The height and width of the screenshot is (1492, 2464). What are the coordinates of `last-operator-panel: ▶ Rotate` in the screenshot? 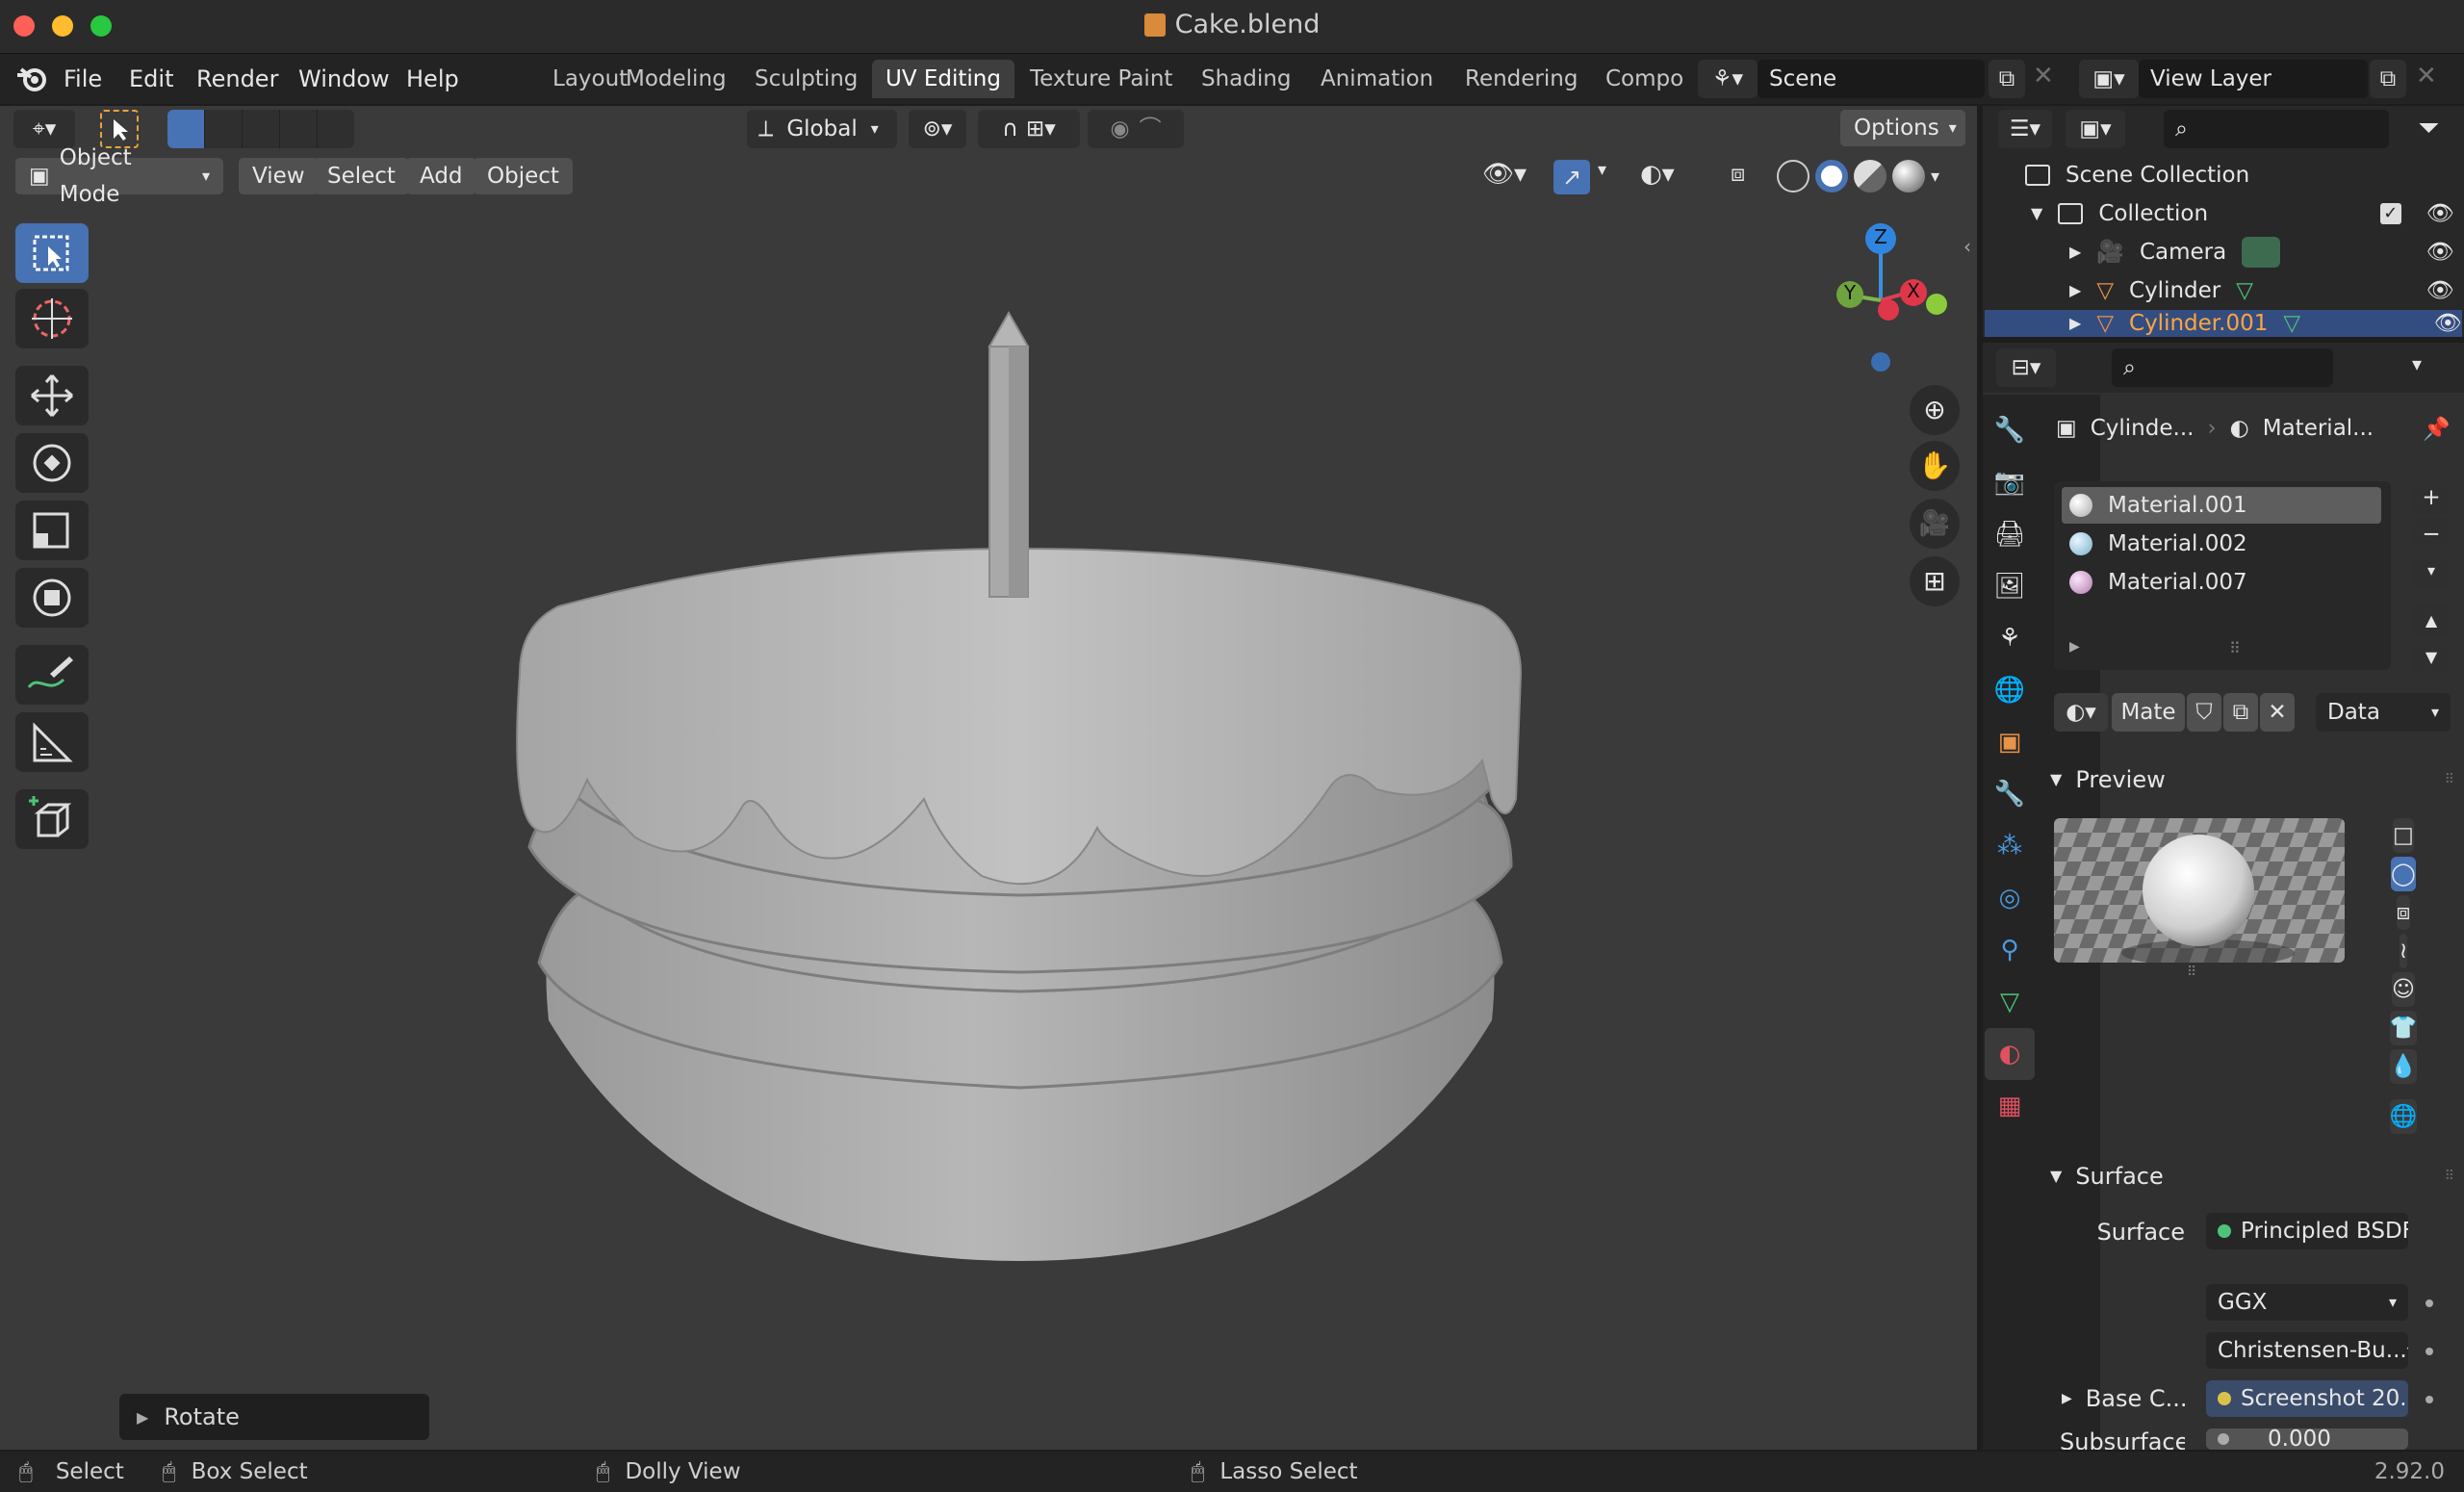 It's located at (274, 1417).